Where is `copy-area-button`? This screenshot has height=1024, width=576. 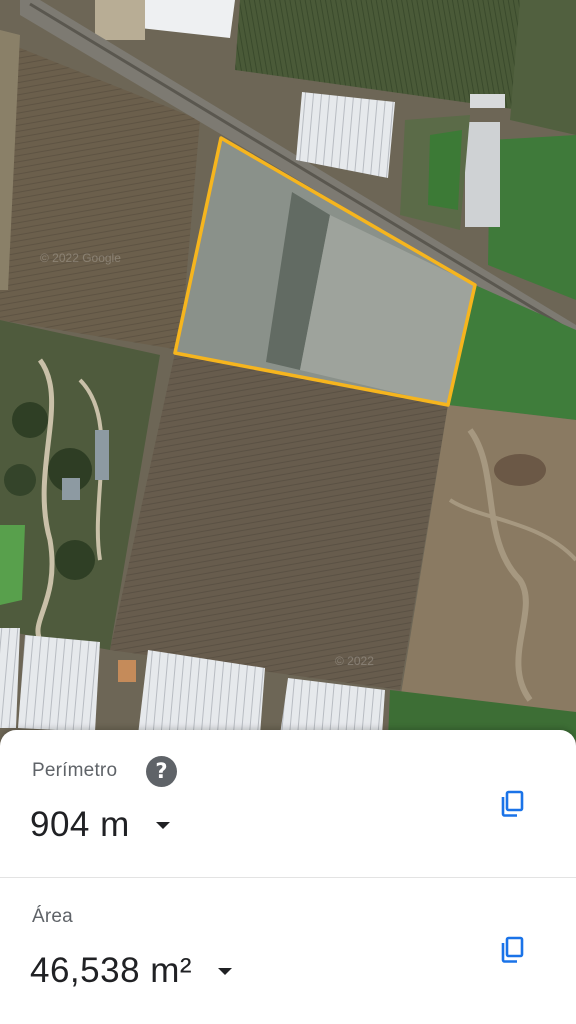 copy-area-button is located at coordinates (514, 950).